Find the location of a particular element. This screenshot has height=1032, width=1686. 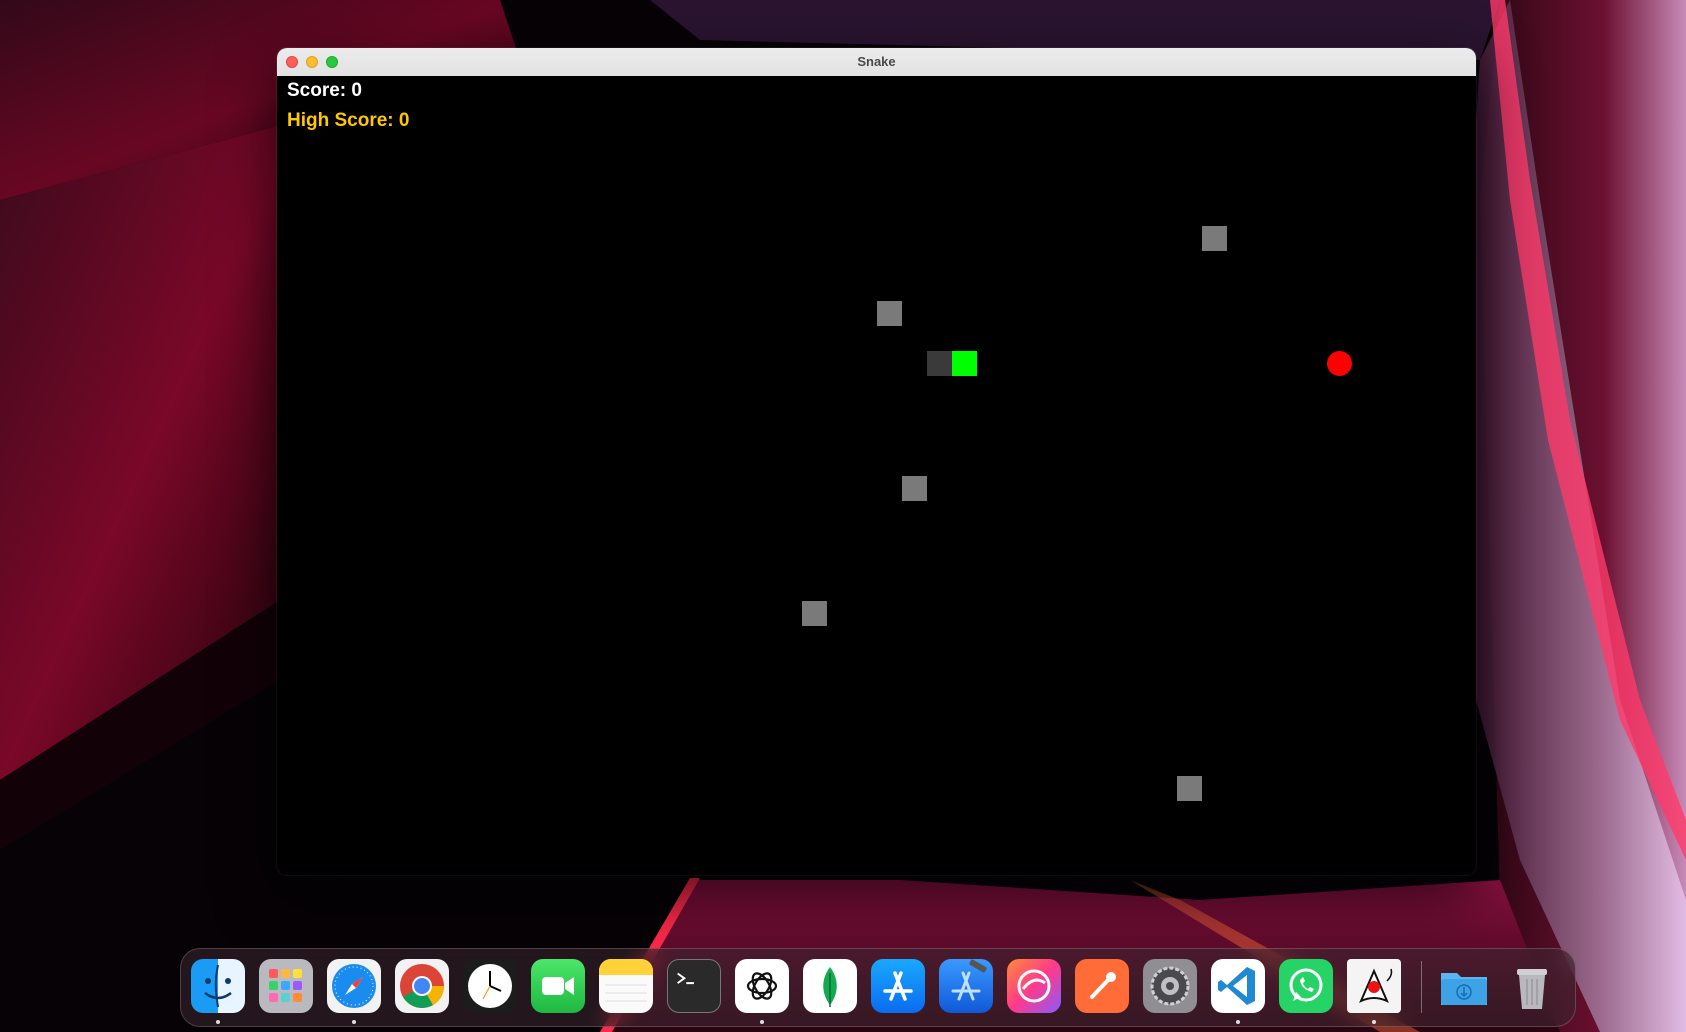

chatgpt-icon is located at coordinates (762, 986).